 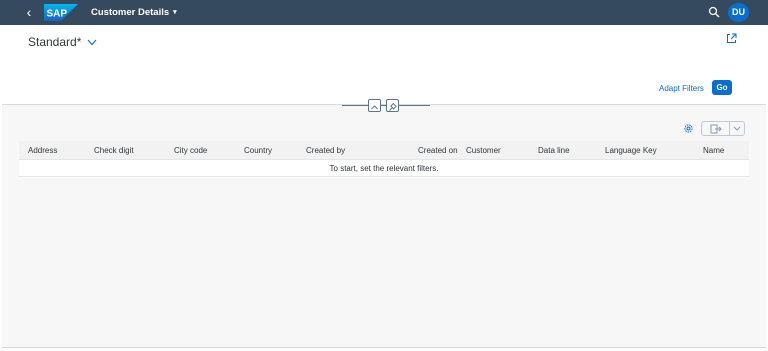 What do you see at coordinates (483, 150) in the screenshot?
I see `column-header-customer: Customer` at bounding box center [483, 150].